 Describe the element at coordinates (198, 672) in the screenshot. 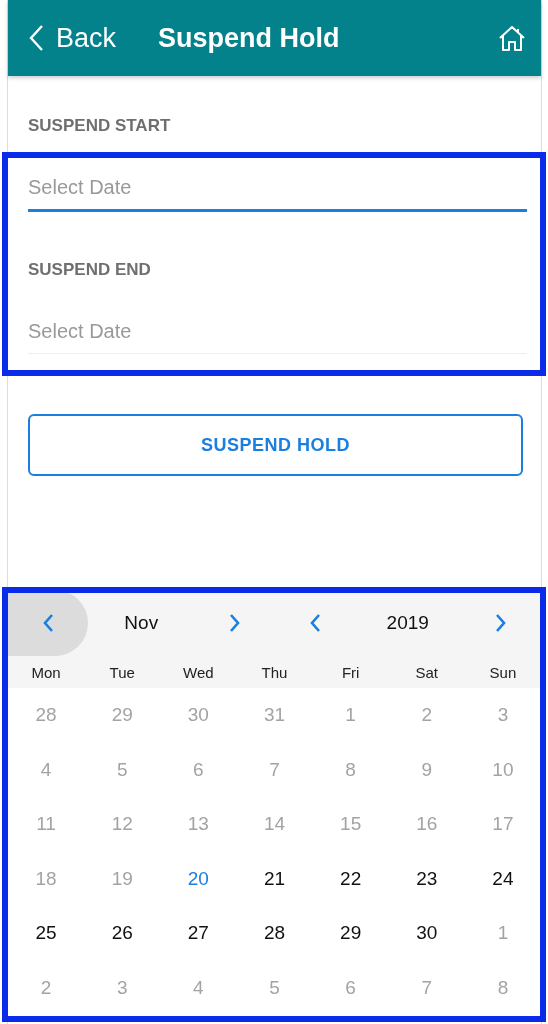

I see `weekday-label: Wed` at that location.